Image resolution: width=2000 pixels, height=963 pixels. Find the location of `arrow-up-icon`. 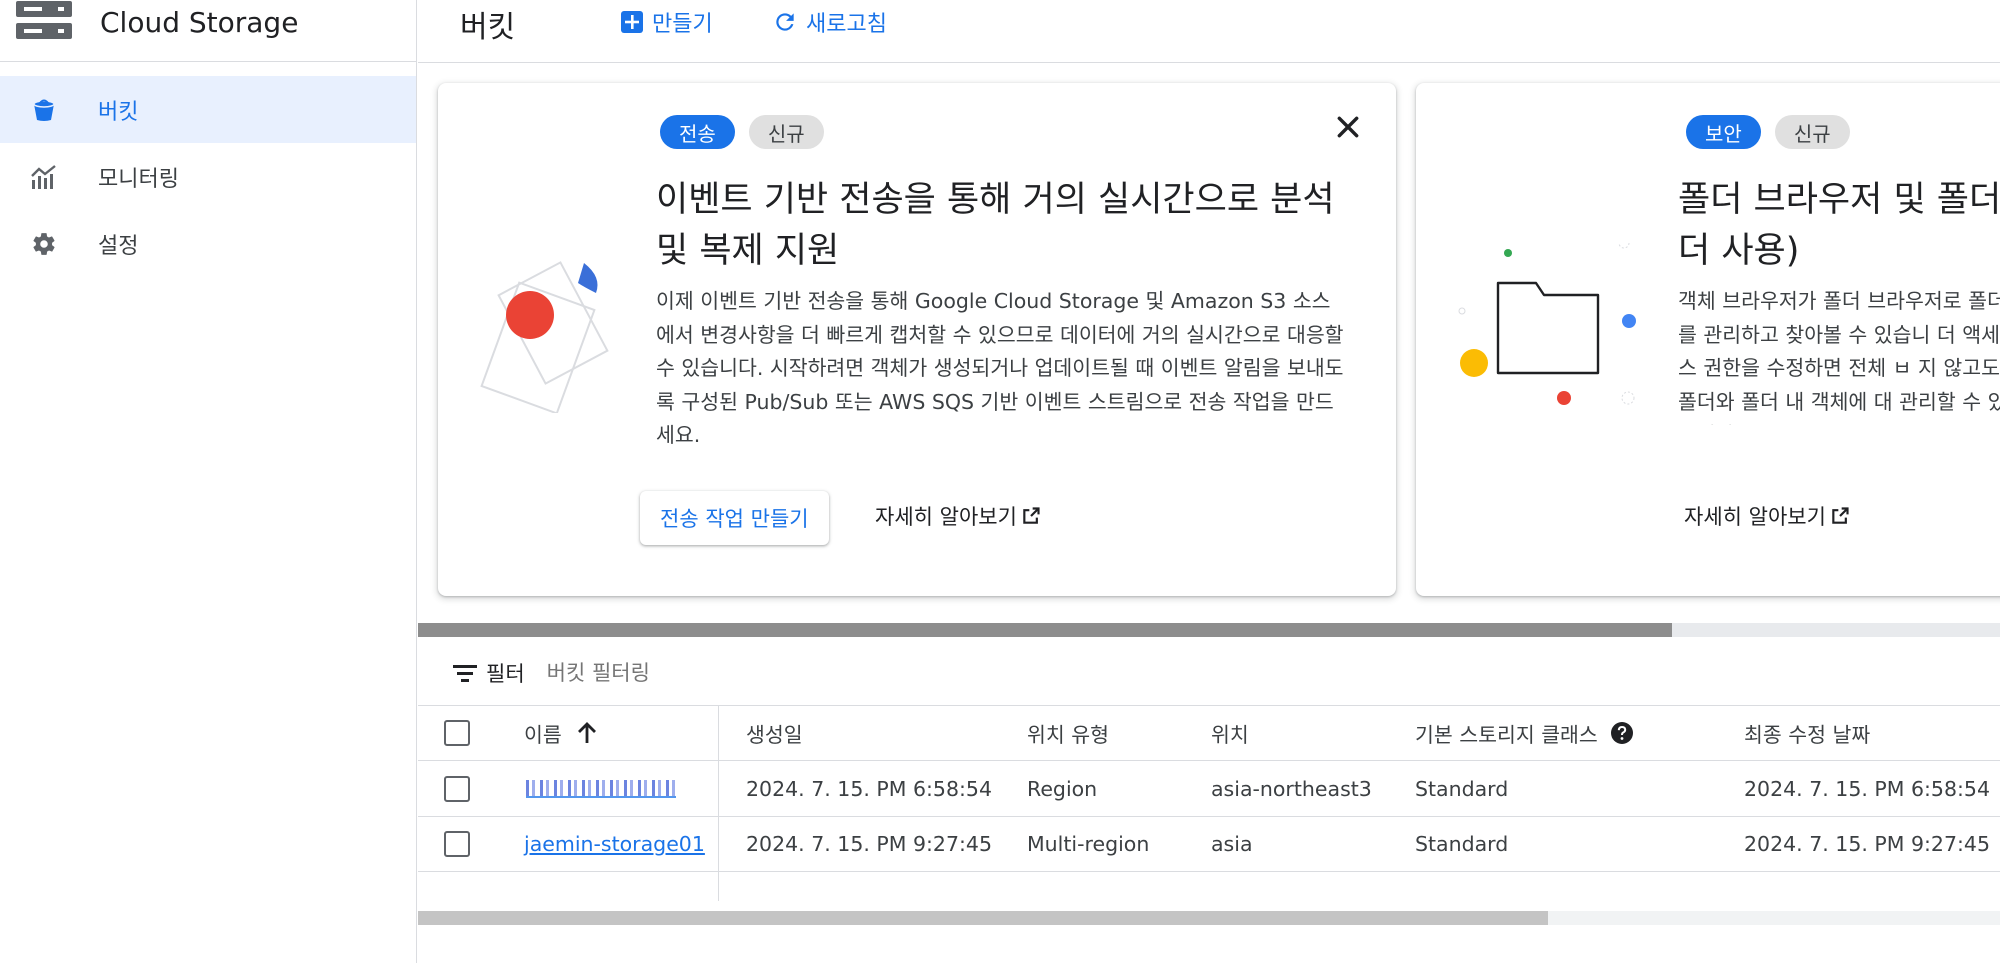

arrow-up-icon is located at coordinates (586, 732).